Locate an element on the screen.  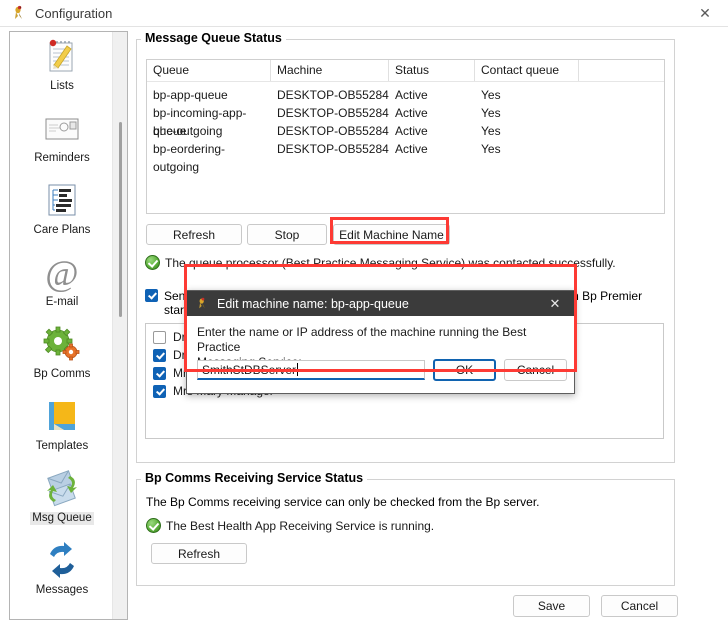
table-row: bhc-outgoing DESKTOP-OB55284 Active Yes is located at coordinates (405, 131).